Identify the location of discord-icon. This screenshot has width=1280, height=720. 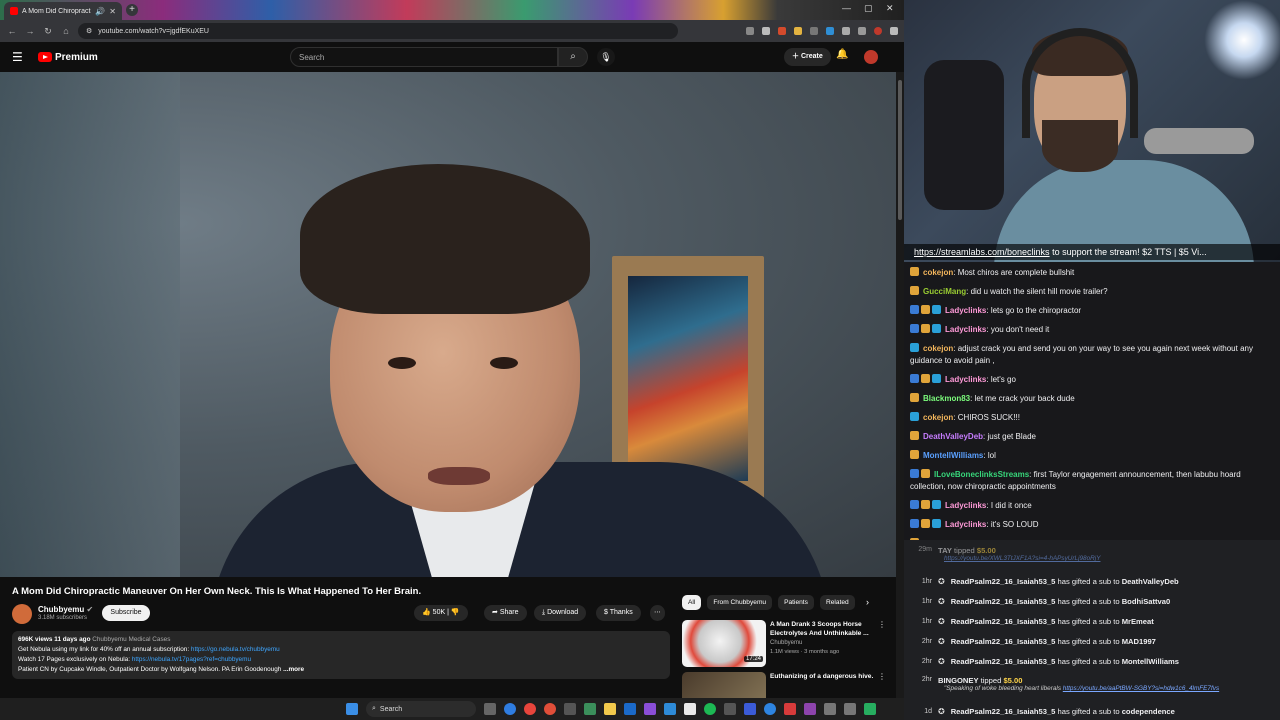
(650, 709).